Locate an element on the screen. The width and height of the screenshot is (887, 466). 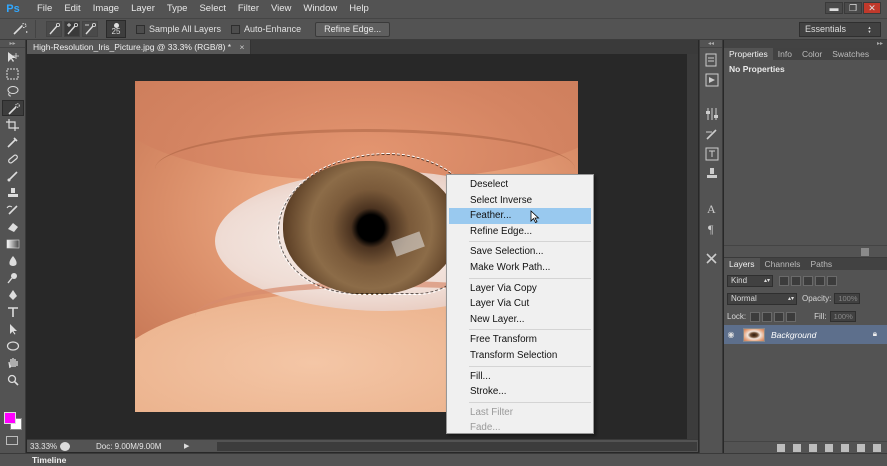
filter-type-icon is located at coordinates (808, 280).